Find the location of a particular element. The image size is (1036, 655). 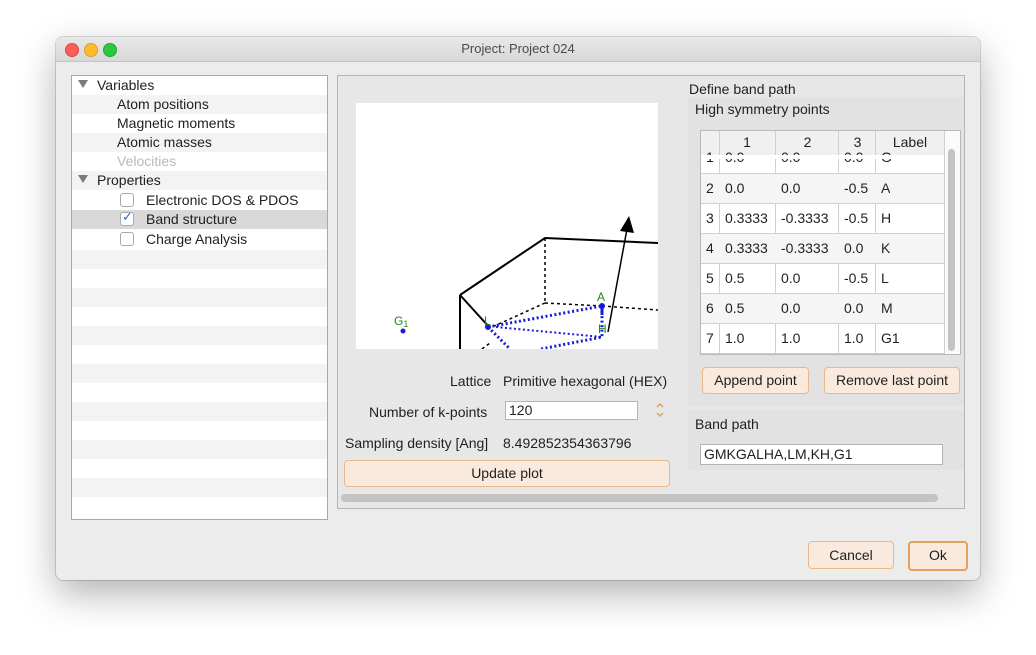

tree-group-properties: Properties is located at coordinates (199, 180).